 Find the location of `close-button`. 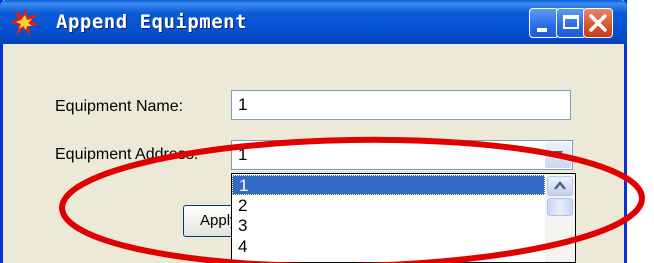

close-button is located at coordinates (598, 23).